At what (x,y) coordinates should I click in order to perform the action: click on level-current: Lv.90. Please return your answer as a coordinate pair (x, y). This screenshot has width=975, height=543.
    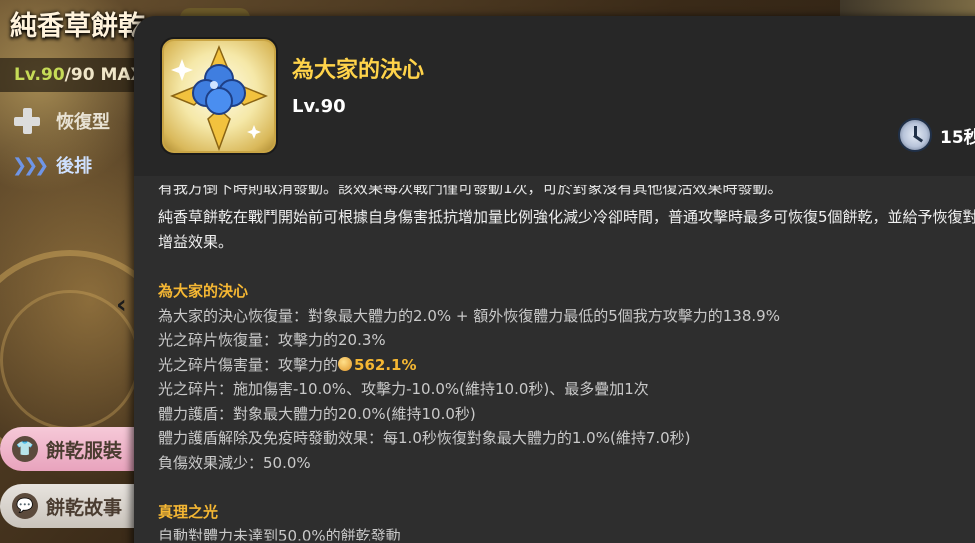
    Looking at the image, I should click on (39, 75).